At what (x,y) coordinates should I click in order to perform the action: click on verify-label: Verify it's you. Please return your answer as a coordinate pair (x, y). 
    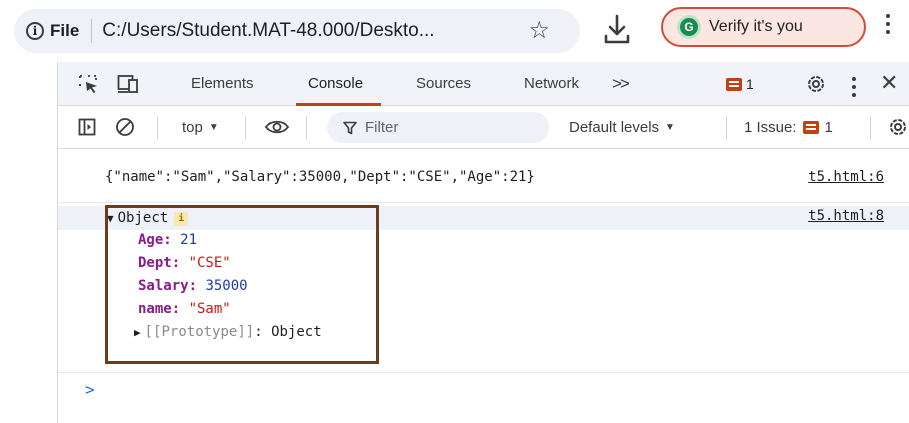
    Looking at the image, I should click on (756, 26).